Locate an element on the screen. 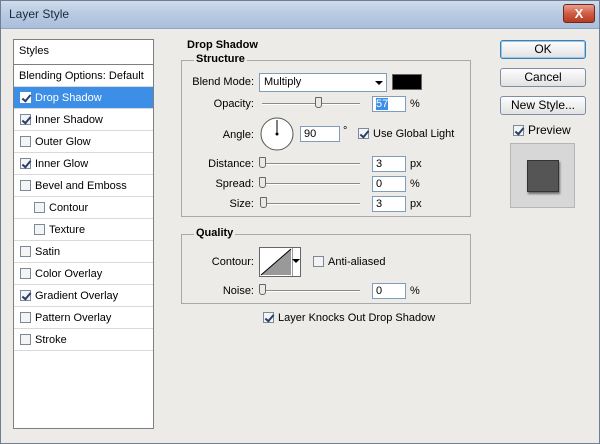 The image size is (600, 444). style-item-texture: Texture is located at coordinates (83, 230).